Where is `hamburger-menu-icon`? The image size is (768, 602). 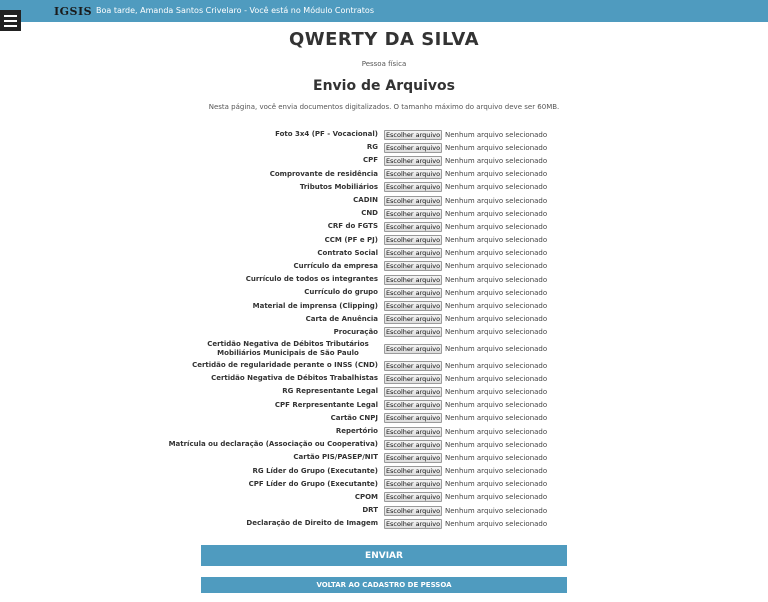 hamburger-menu-icon is located at coordinates (10, 20).